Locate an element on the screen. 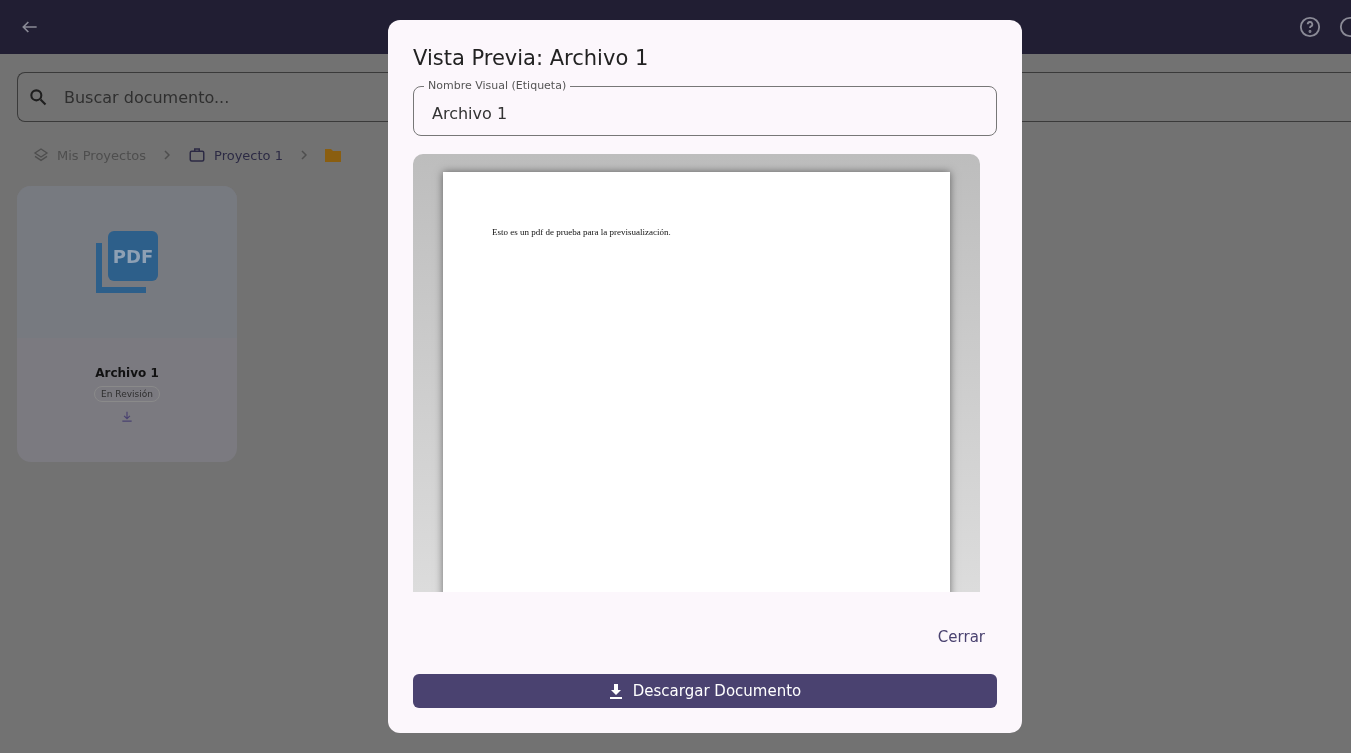 This screenshot has height=753, width=1351. document-name: Archivo 1 is located at coordinates (127, 373).